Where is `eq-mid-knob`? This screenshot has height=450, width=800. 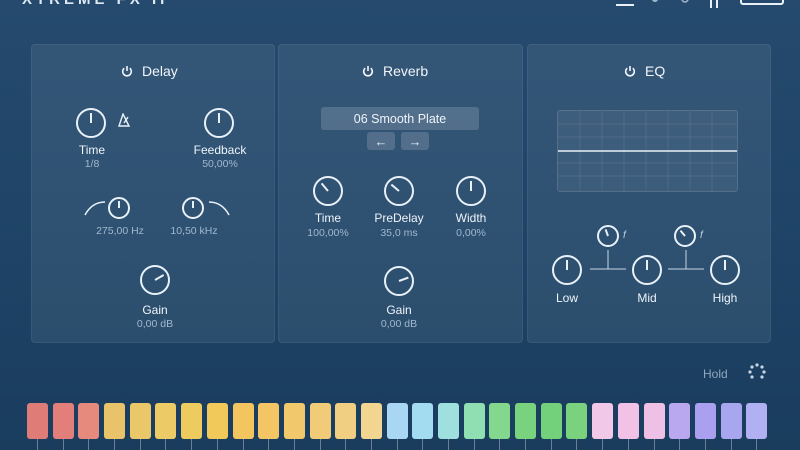 eq-mid-knob is located at coordinates (647, 270).